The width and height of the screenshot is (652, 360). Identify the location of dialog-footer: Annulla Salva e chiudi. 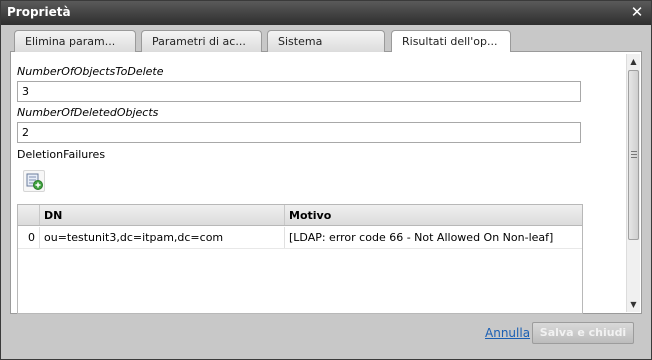
(326, 336).